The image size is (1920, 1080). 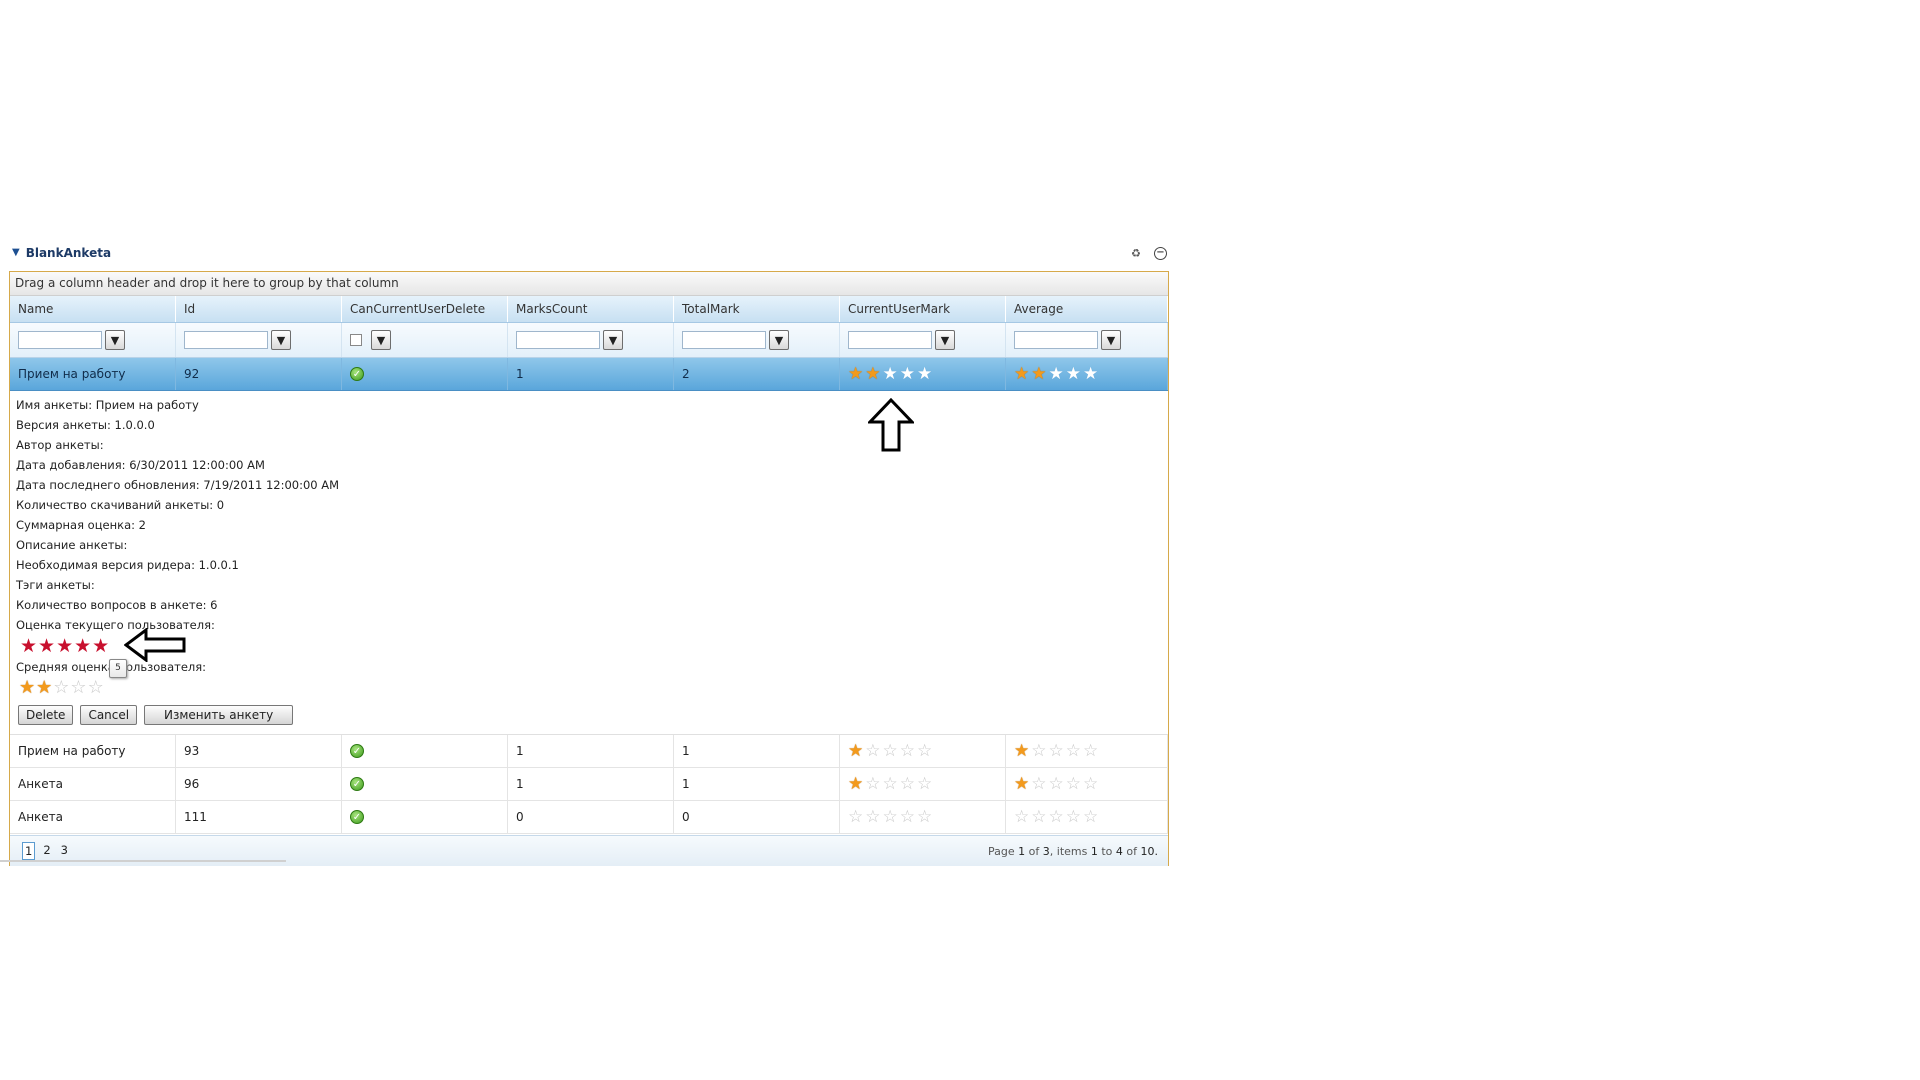 What do you see at coordinates (93, 784) in the screenshot?
I see `cell-name: Анкета` at bounding box center [93, 784].